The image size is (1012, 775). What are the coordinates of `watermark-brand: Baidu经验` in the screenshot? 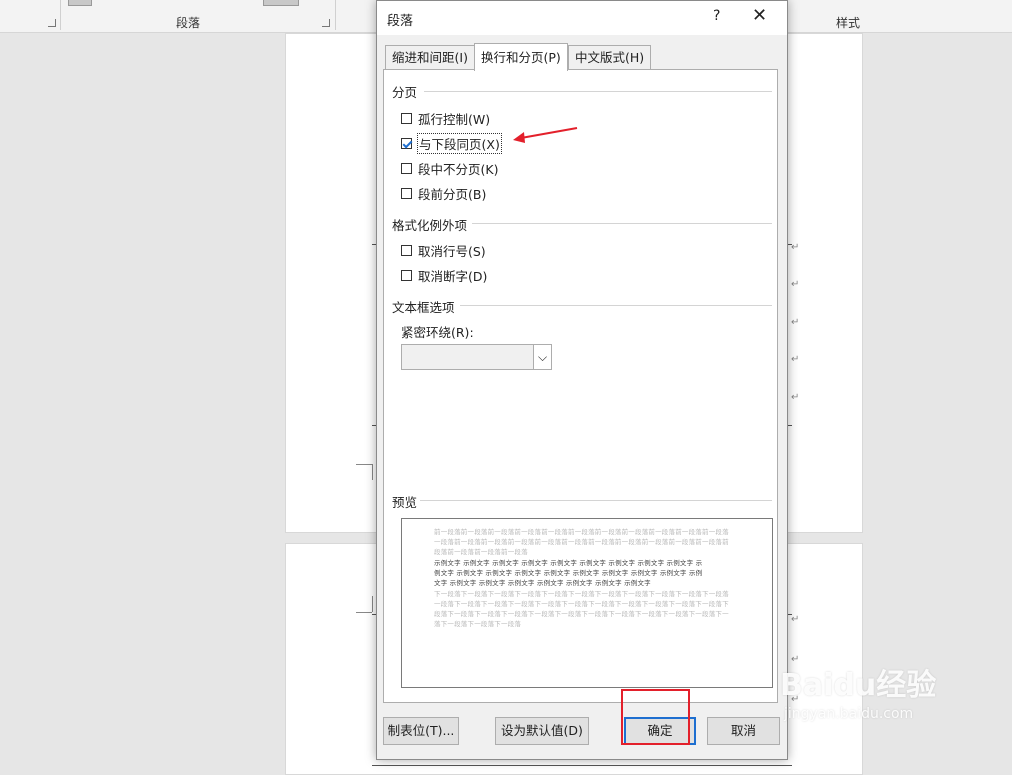 It's located at (858, 685).